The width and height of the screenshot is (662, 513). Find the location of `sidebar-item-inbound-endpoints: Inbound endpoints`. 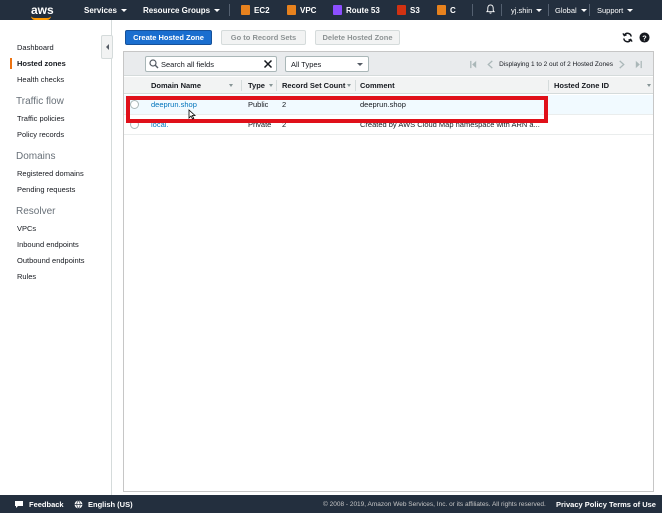

sidebar-item-inbound-endpoints: Inbound endpoints is located at coordinates (48, 244).